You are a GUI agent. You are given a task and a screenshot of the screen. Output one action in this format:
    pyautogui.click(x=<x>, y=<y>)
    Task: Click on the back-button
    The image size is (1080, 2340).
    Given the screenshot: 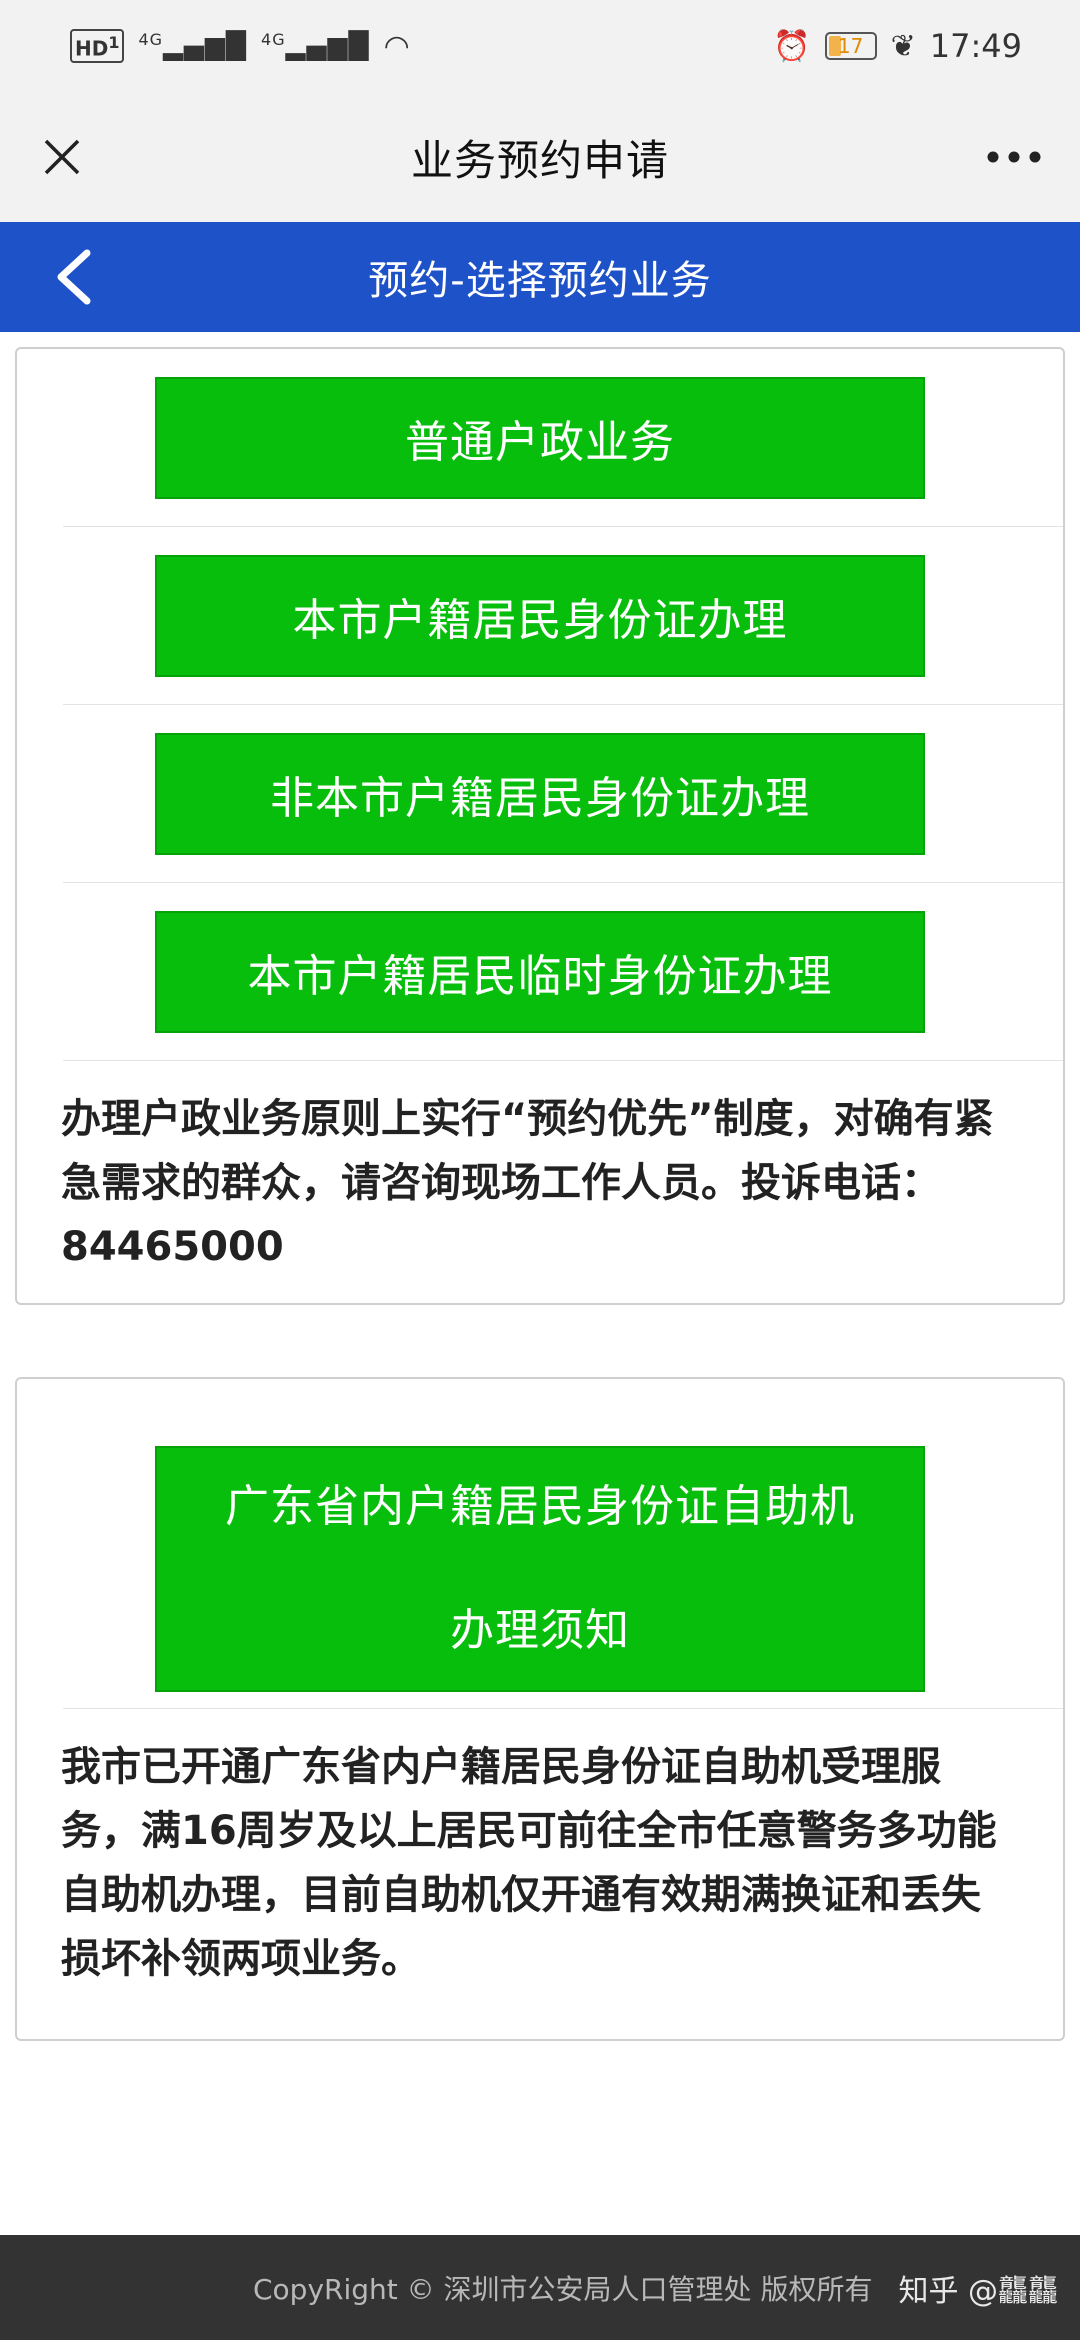 What is the action you would take?
    pyautogui.click(x=73, y=277)
    